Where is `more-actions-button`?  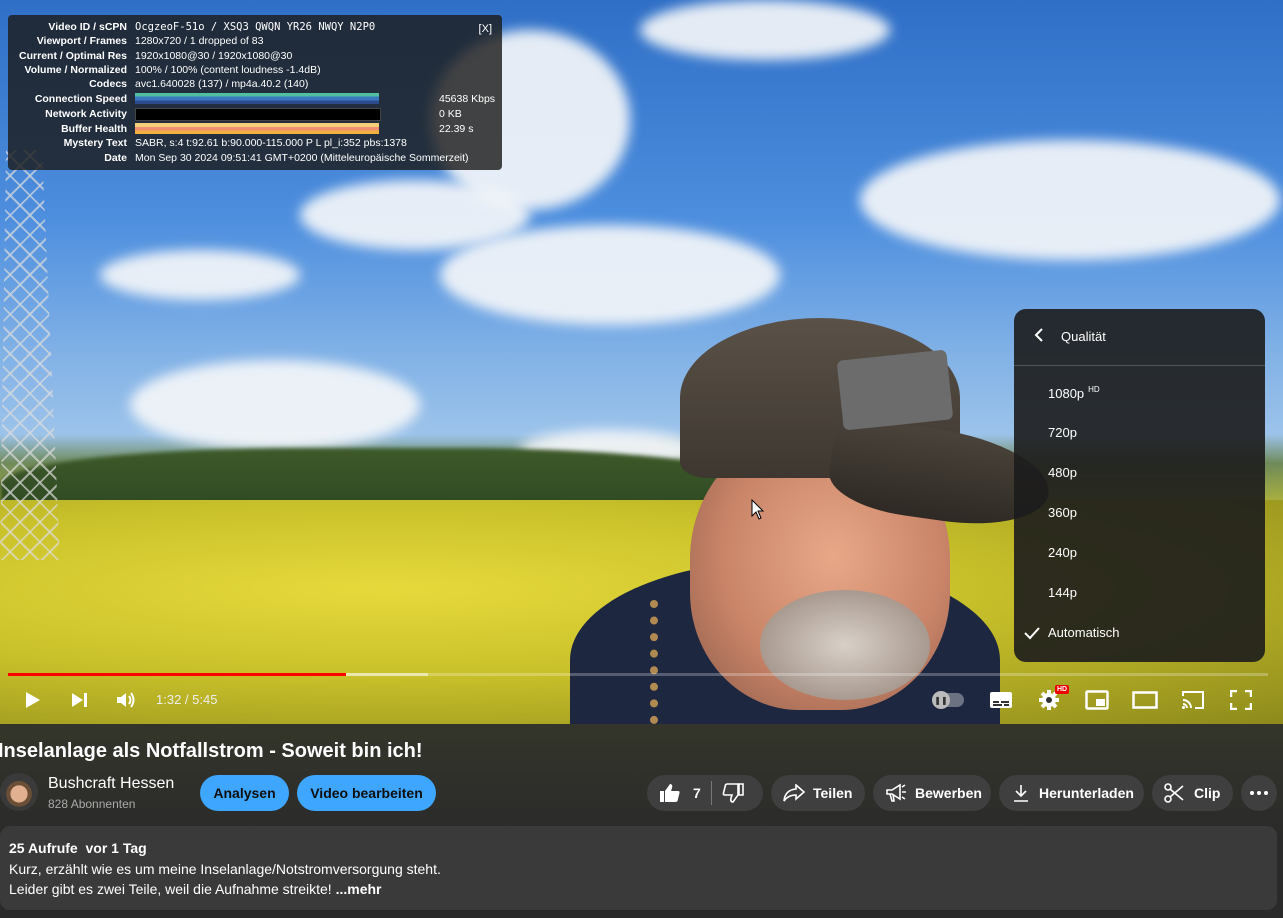
more-actions-button is located at coordinates (1259, 793).